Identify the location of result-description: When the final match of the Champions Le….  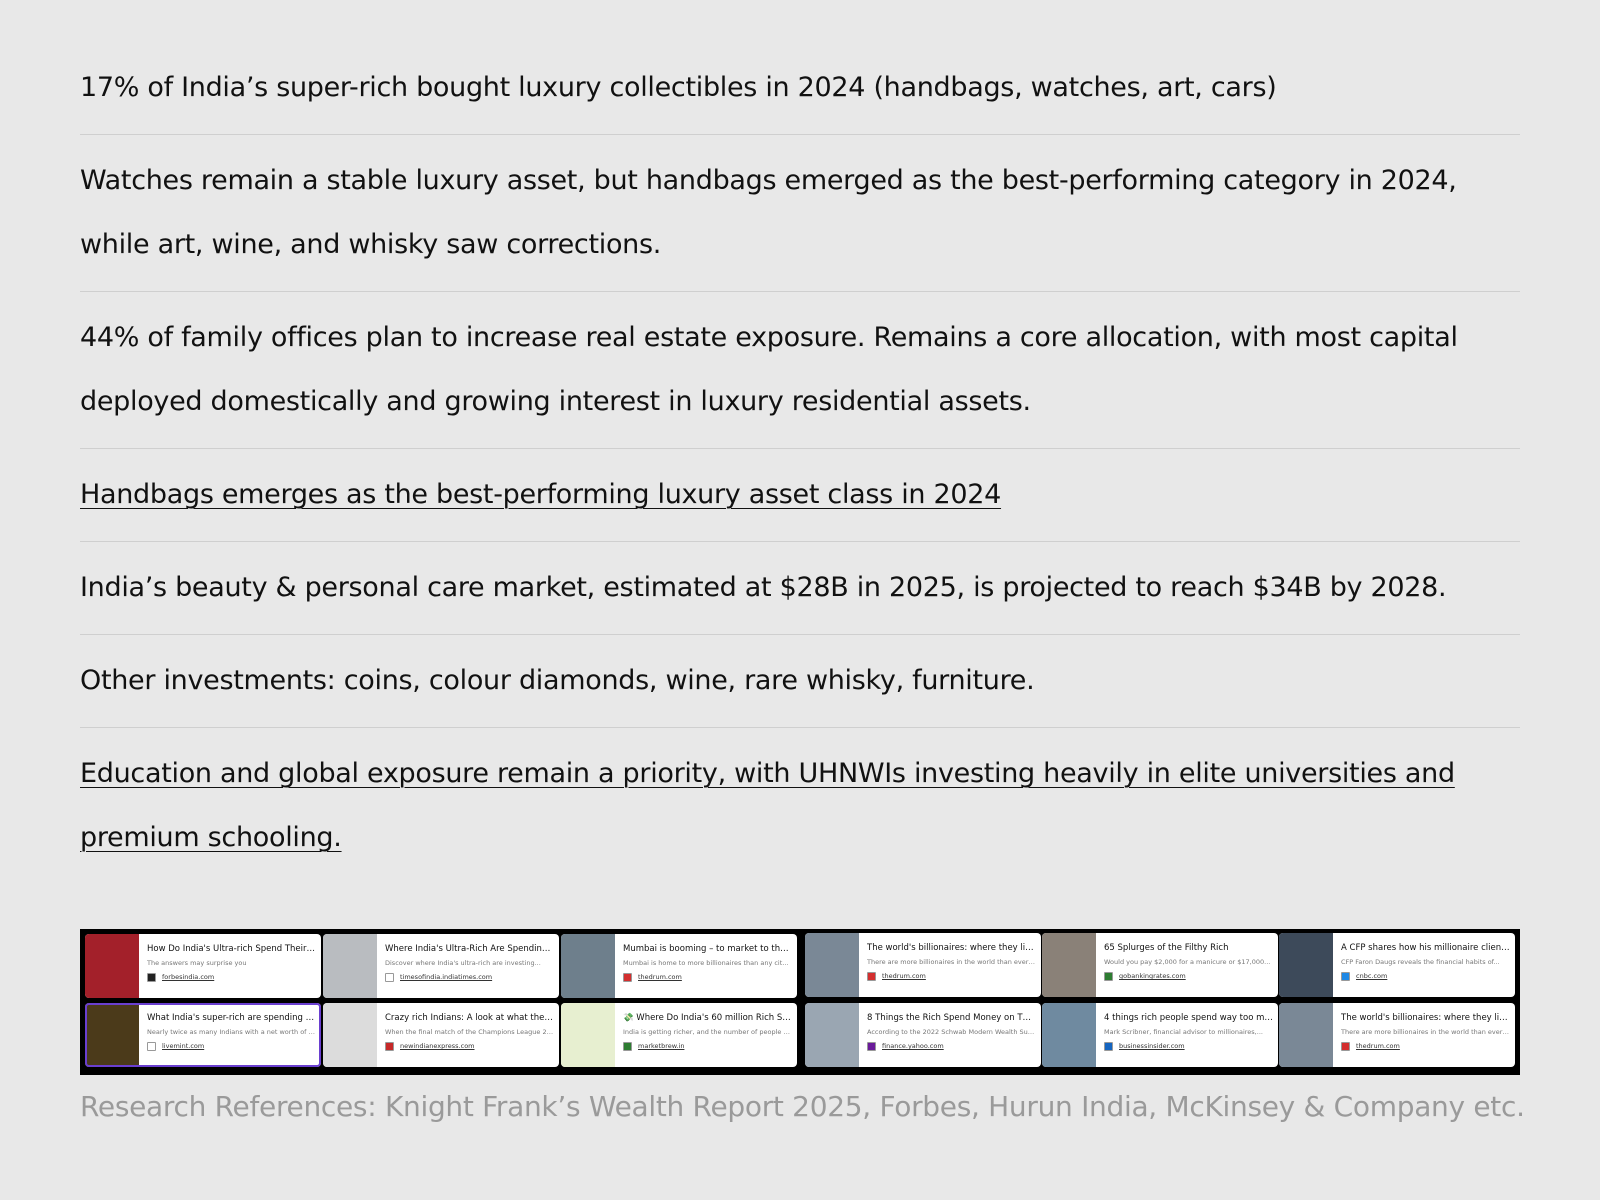
(469, 1032).